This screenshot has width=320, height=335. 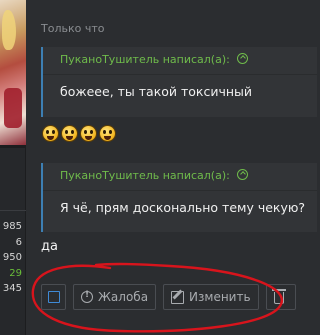 I want to click on report-button: Жалоба, so click(x=115, y=297).